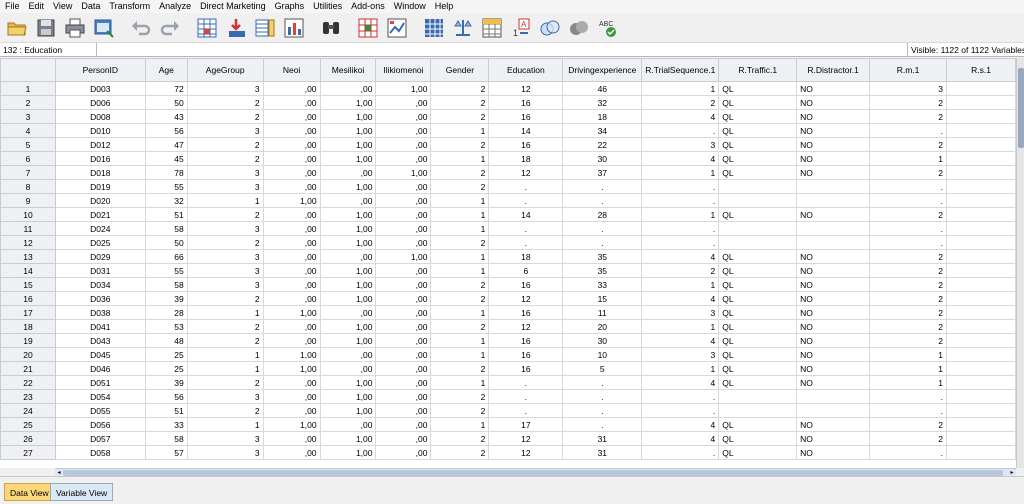 The height and width of the screenshot is (504, 1024). Describe the element at coordinates (28, 242) in the screenshot. I see `row-number: 12` at that location.